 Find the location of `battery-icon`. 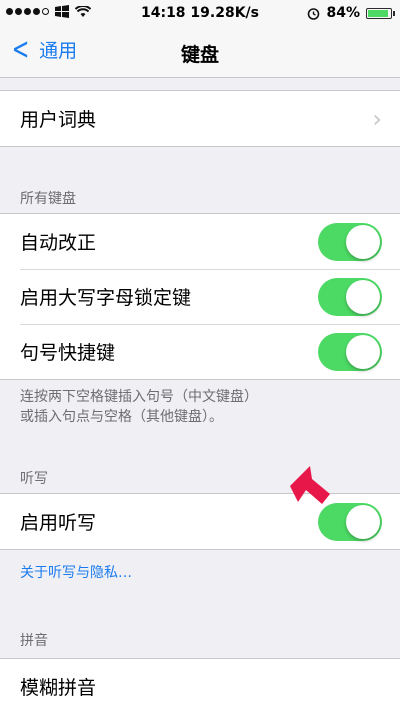

battery-icon is located at coordinates (380, 13).